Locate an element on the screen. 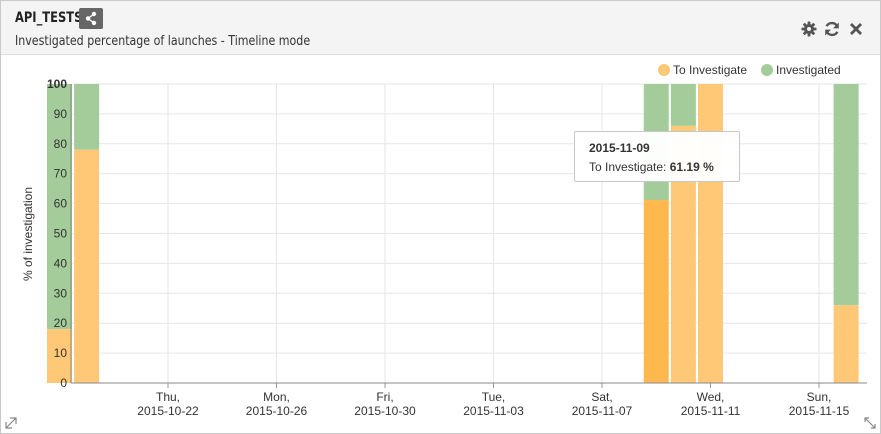  y-tick-label: 60 is located at coordinates (61, 204).